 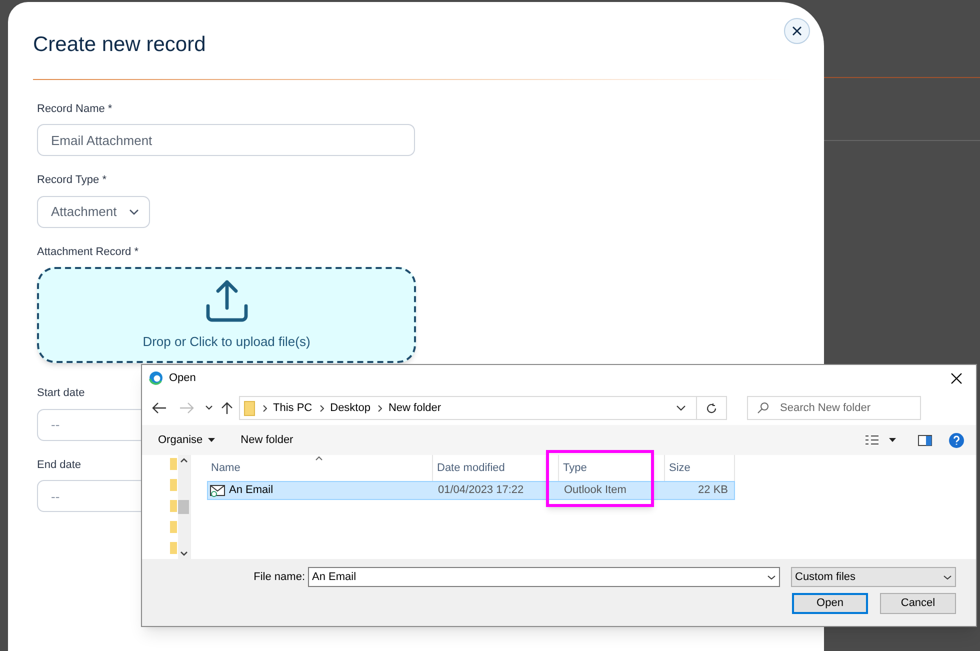 I want to click on cancel-button: Cancel, so click(x=918, y=603).